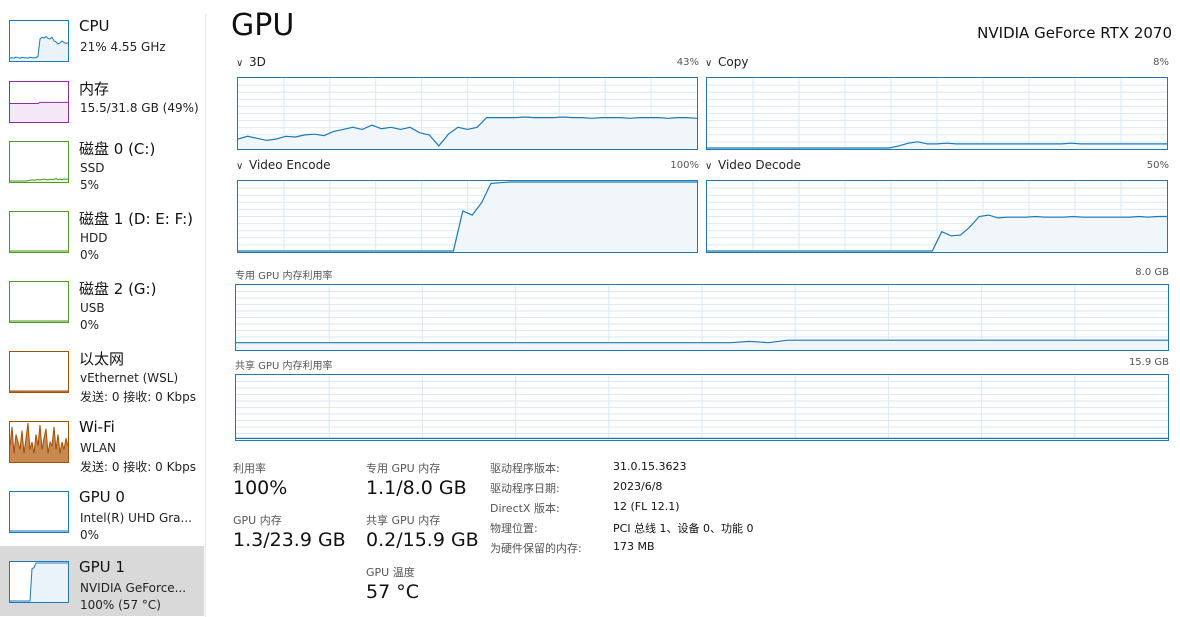 The height and width of the screenshot is (617, 1180). I want to click on sidebar-item-detail: 100% (57 °C), so click(120, 605).